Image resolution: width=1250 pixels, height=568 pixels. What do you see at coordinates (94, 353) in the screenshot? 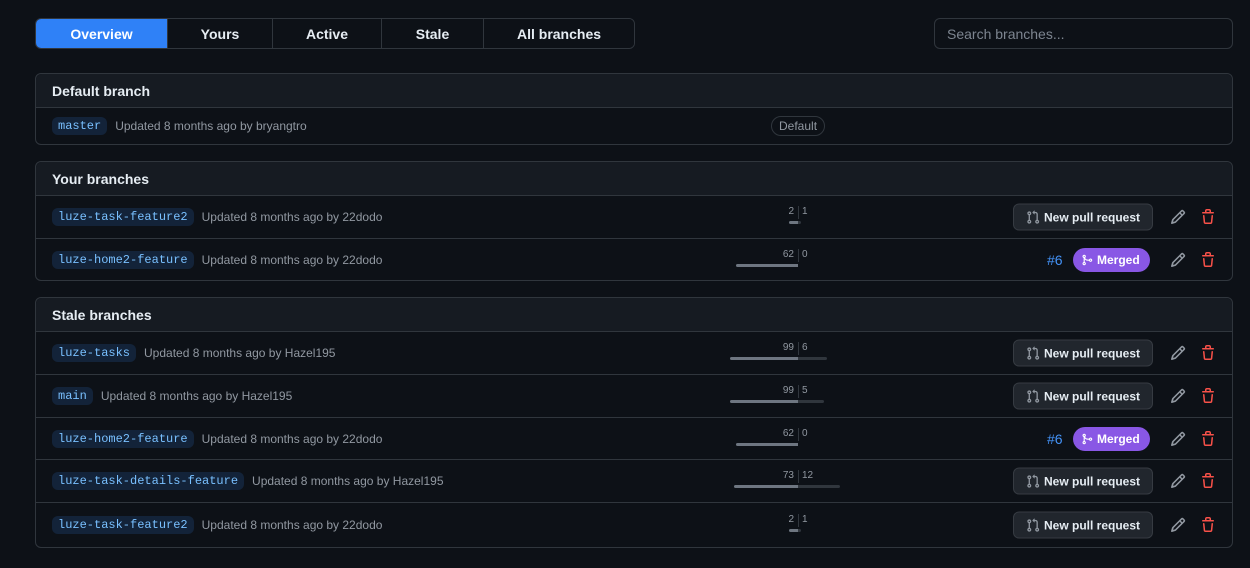
I see `branch-name: luze-tasks` at bounding box center [94, 353].